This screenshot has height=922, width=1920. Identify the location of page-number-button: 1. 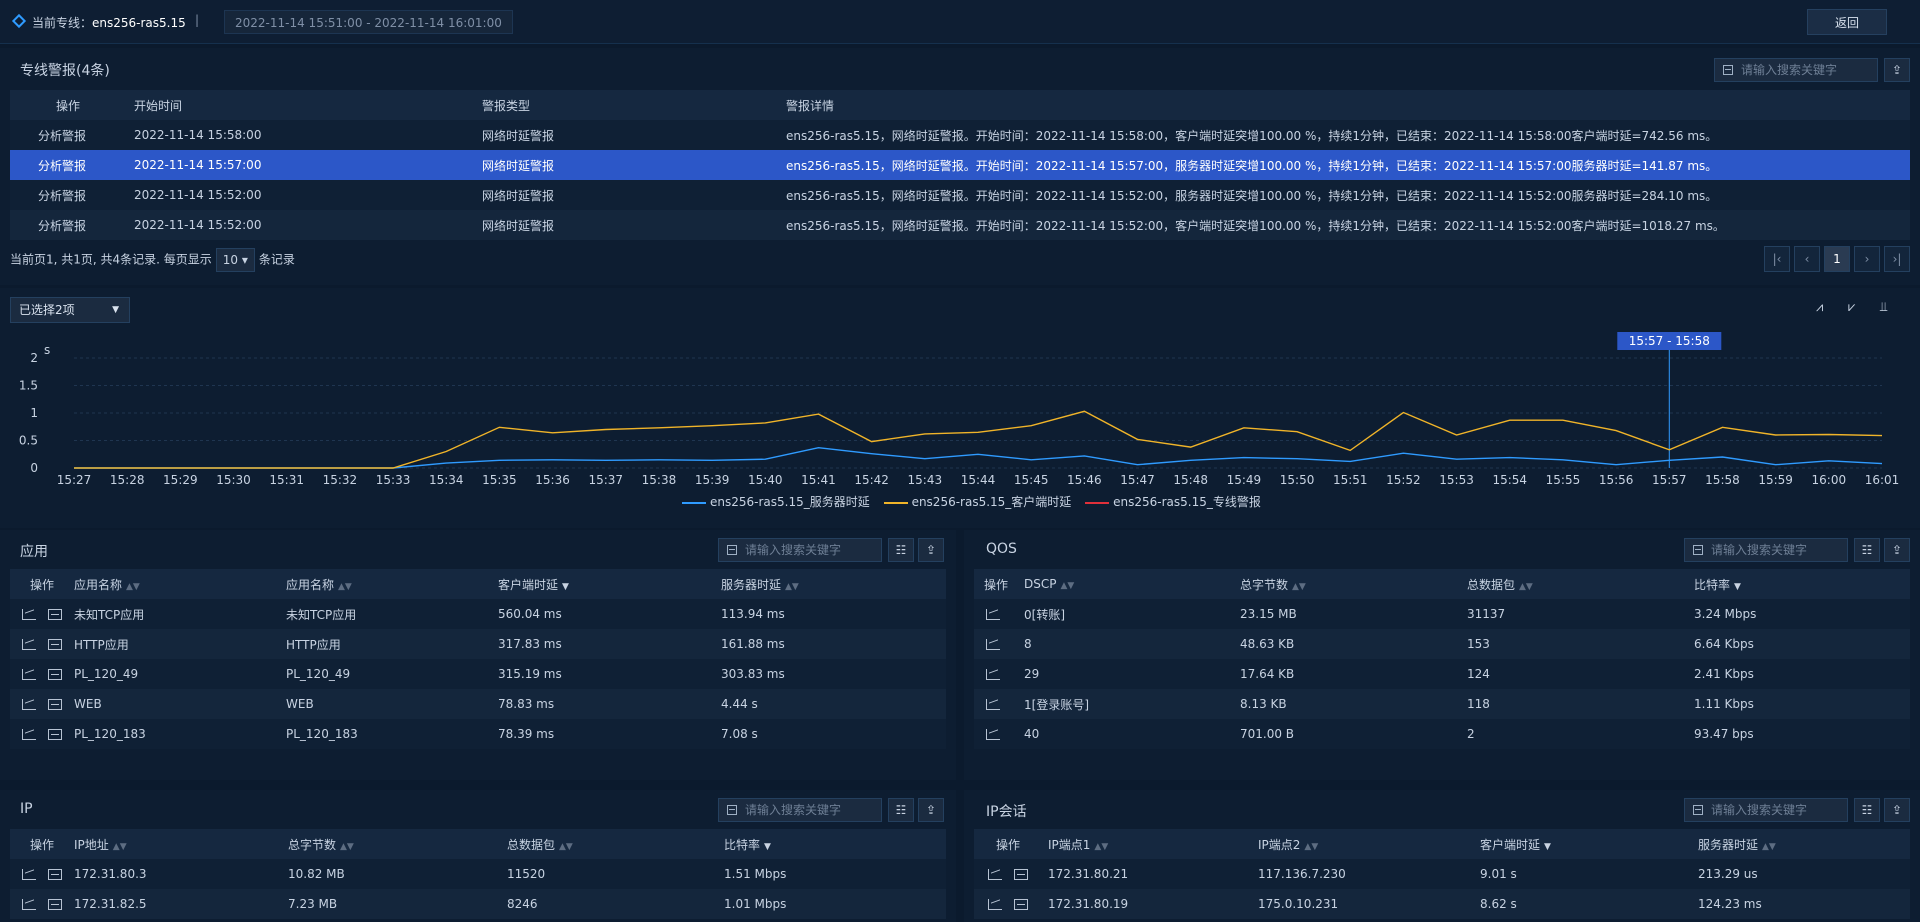
(1837, 259).